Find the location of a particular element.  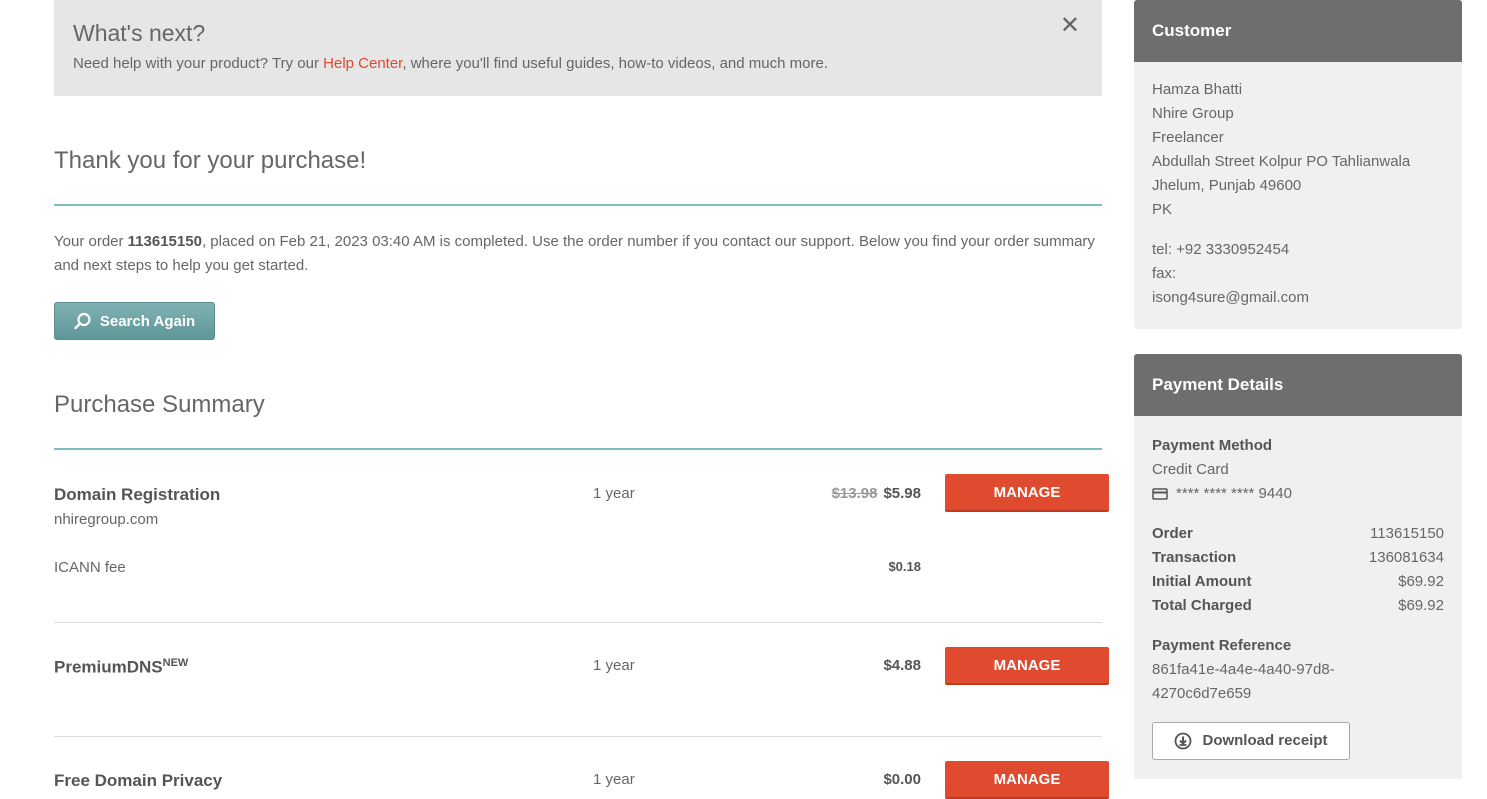

card-number: **** **** **** 9440 is located at coordinates (1234, 493).